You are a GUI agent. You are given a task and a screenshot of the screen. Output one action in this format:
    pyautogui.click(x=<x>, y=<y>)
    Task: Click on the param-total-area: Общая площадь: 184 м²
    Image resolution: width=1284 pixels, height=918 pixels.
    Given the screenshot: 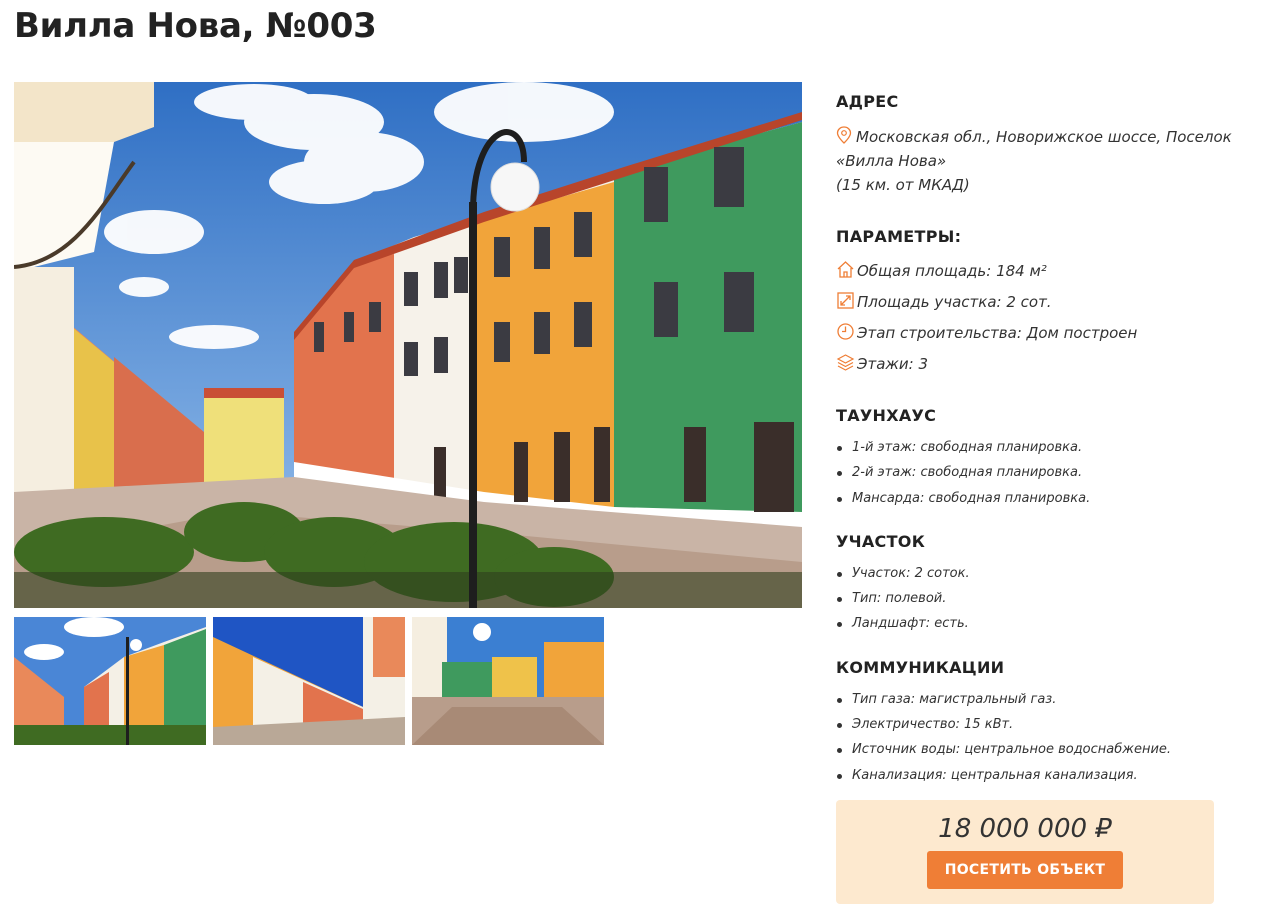 What is the action you would take?
    pyautogui.click(x=1046, y=271)
    